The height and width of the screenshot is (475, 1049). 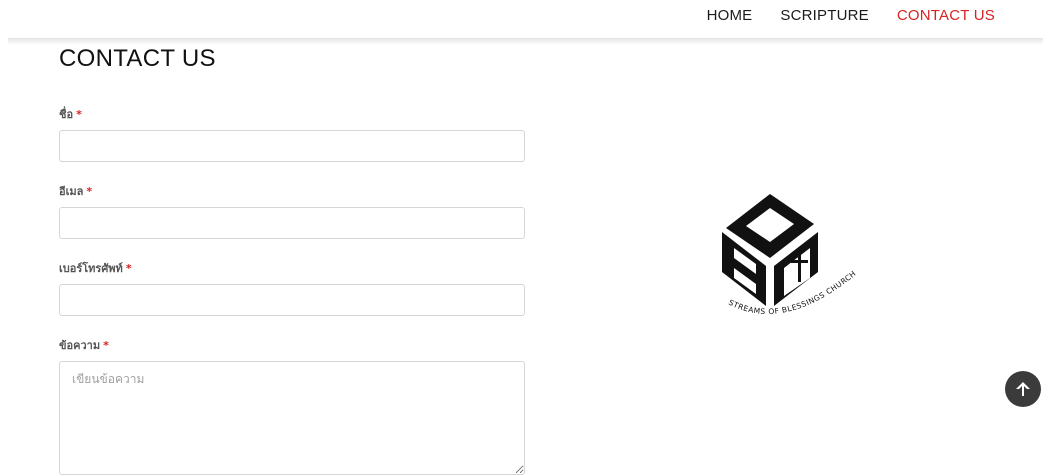 What do you see at coordinates (524, 20) in the screenshot?
I see `site-header: HOME SCRIPTURE CONTACT US` at bounding box center [524, 20].